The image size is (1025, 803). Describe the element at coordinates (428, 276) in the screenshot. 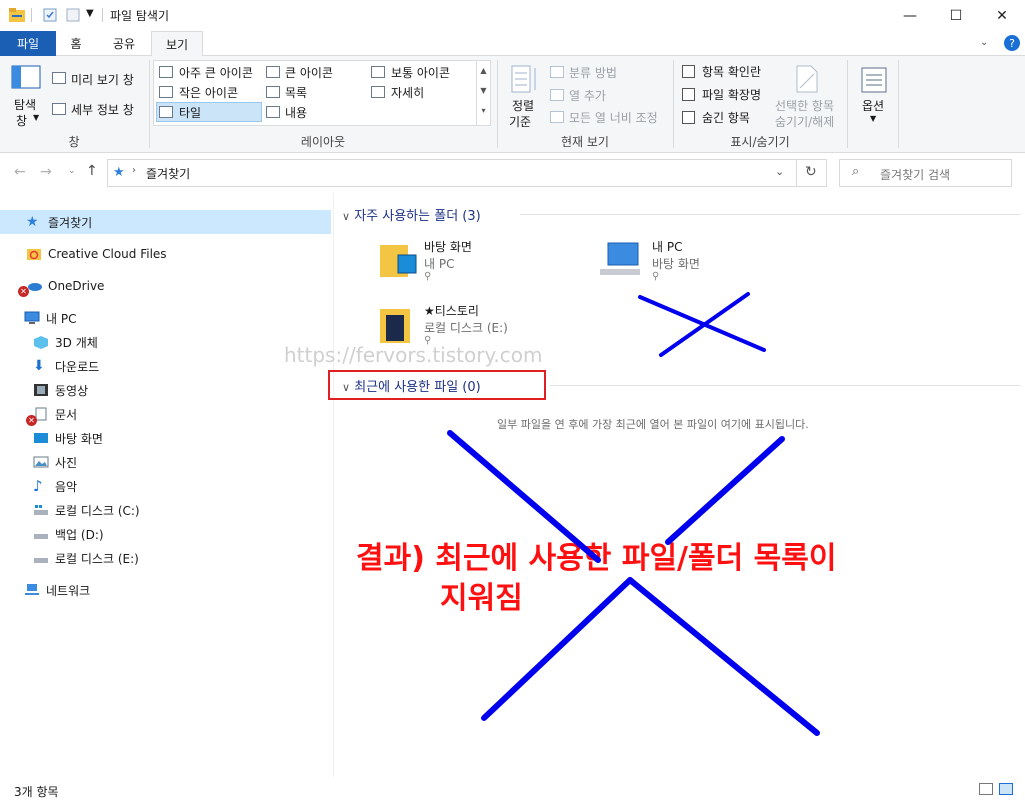

I see `pin-icon: ⚲` at that location.